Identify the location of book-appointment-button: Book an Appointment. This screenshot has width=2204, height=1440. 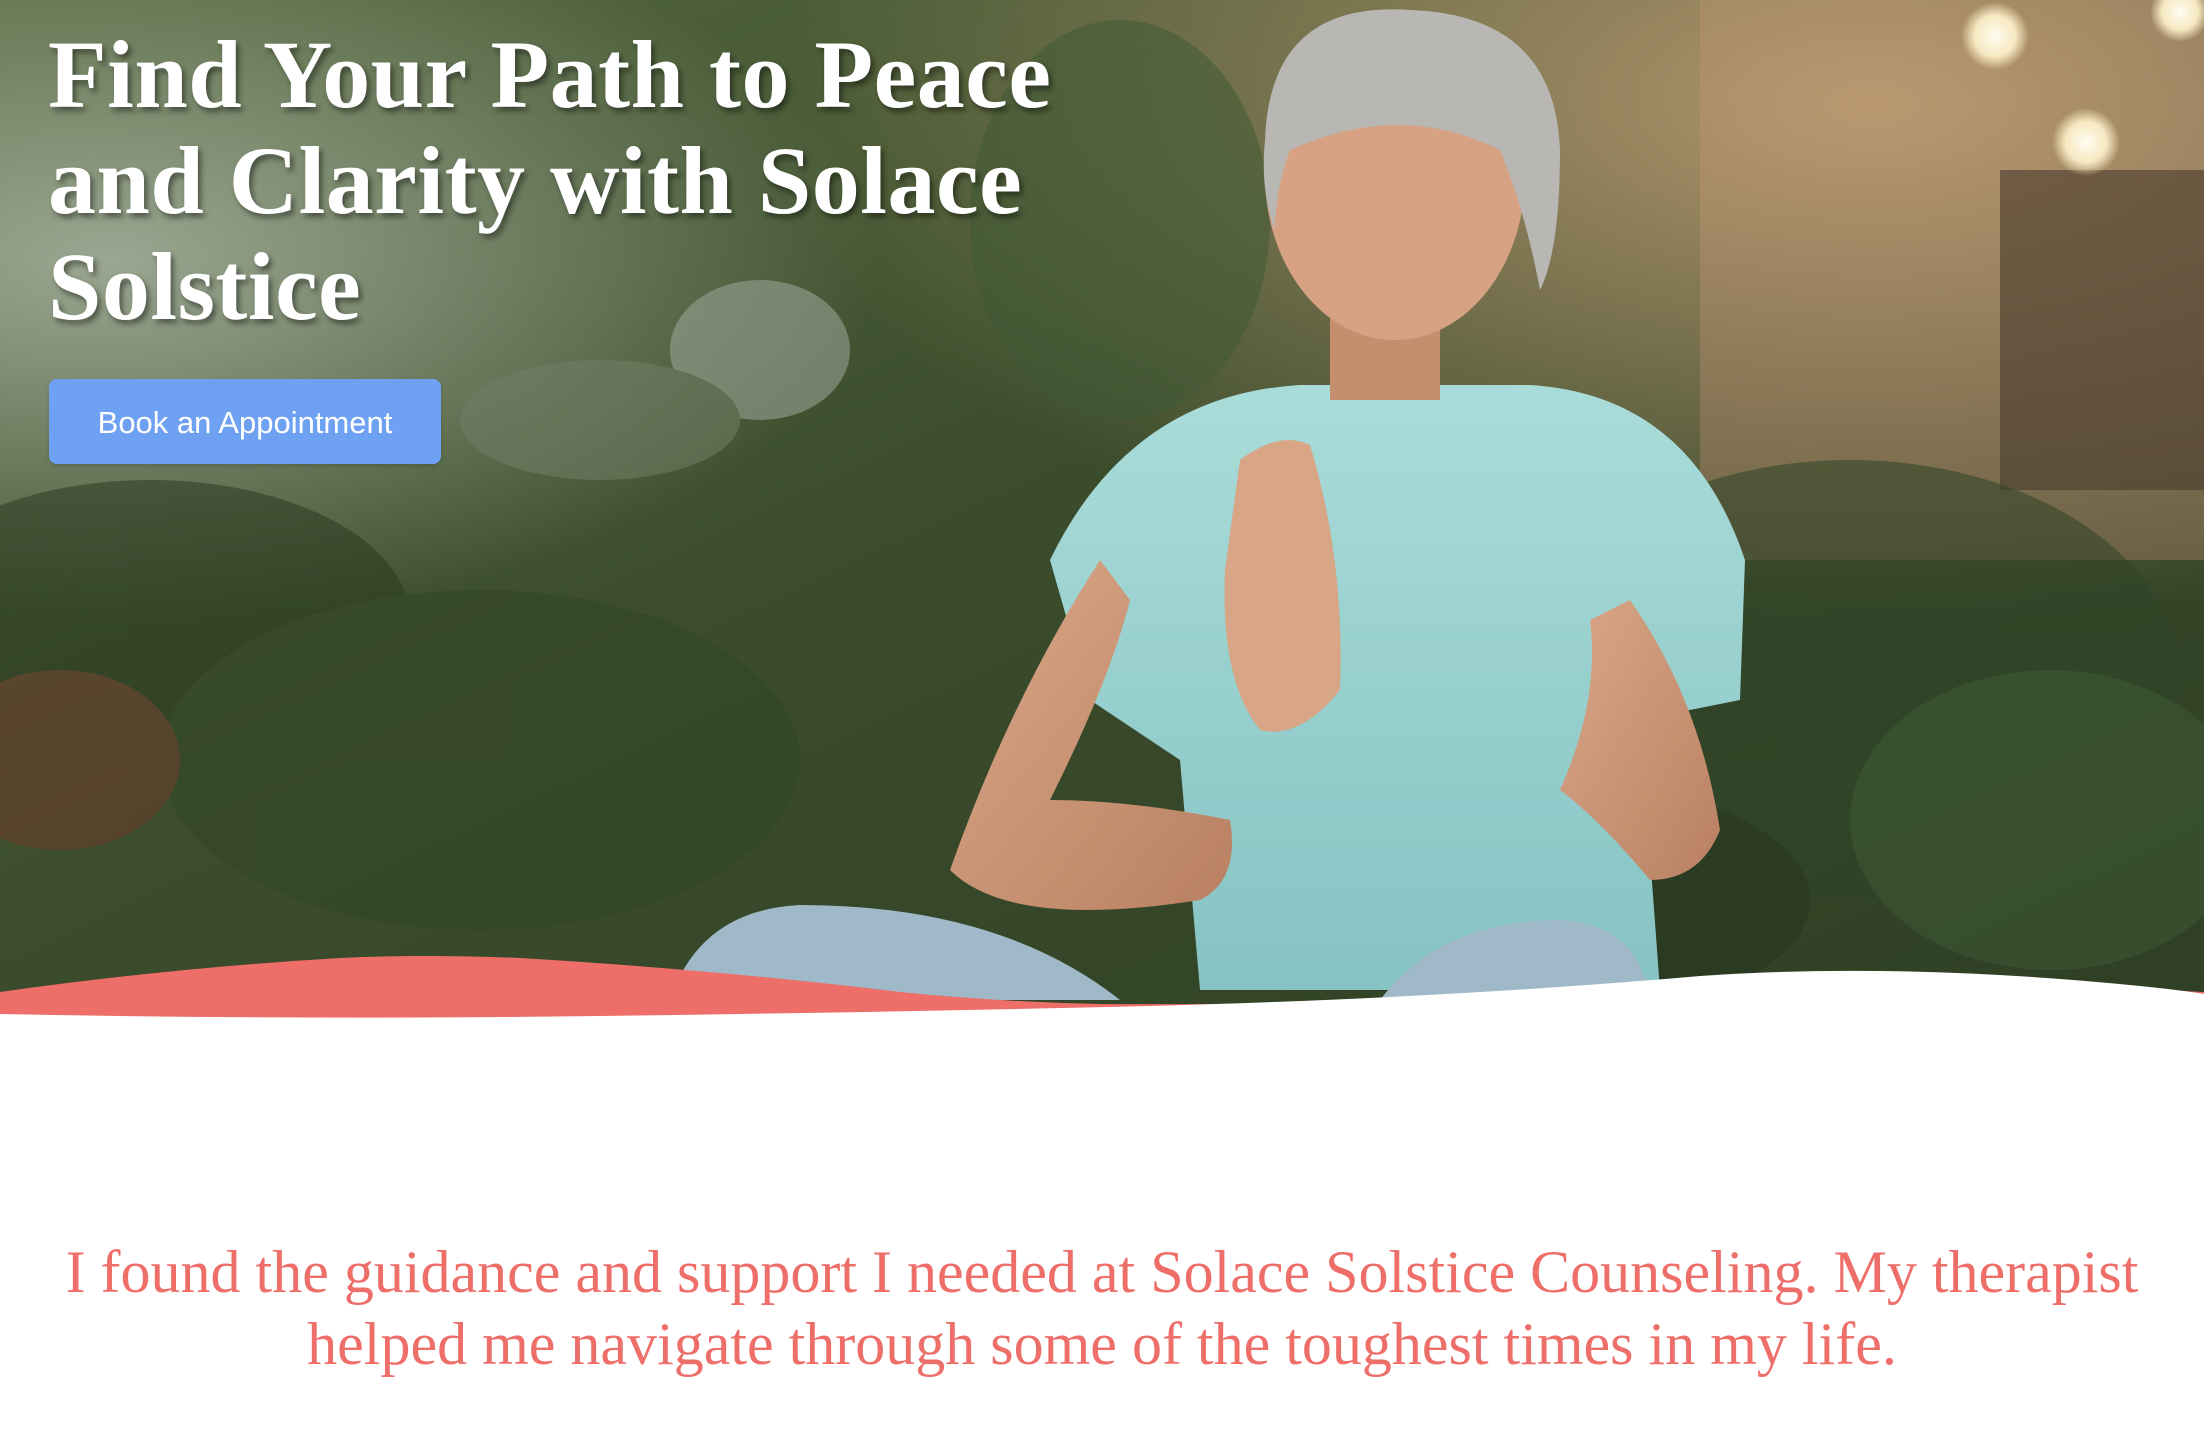
(245, 421).